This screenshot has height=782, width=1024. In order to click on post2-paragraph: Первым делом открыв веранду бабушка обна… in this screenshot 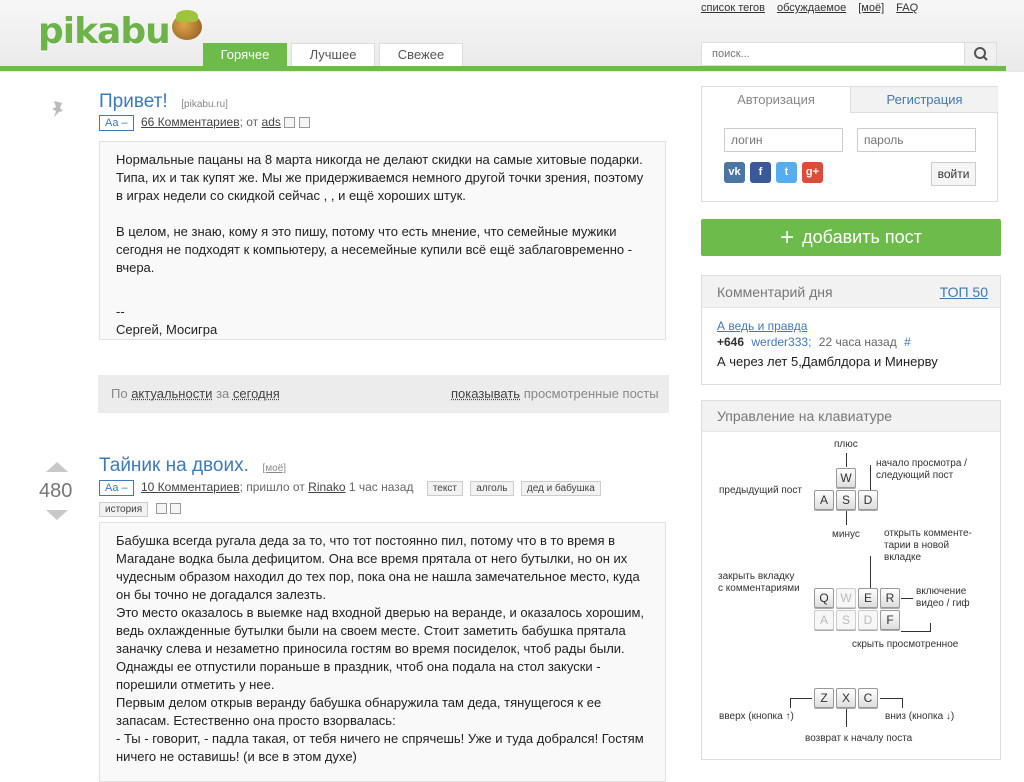, I will do `click(359, 711)`.